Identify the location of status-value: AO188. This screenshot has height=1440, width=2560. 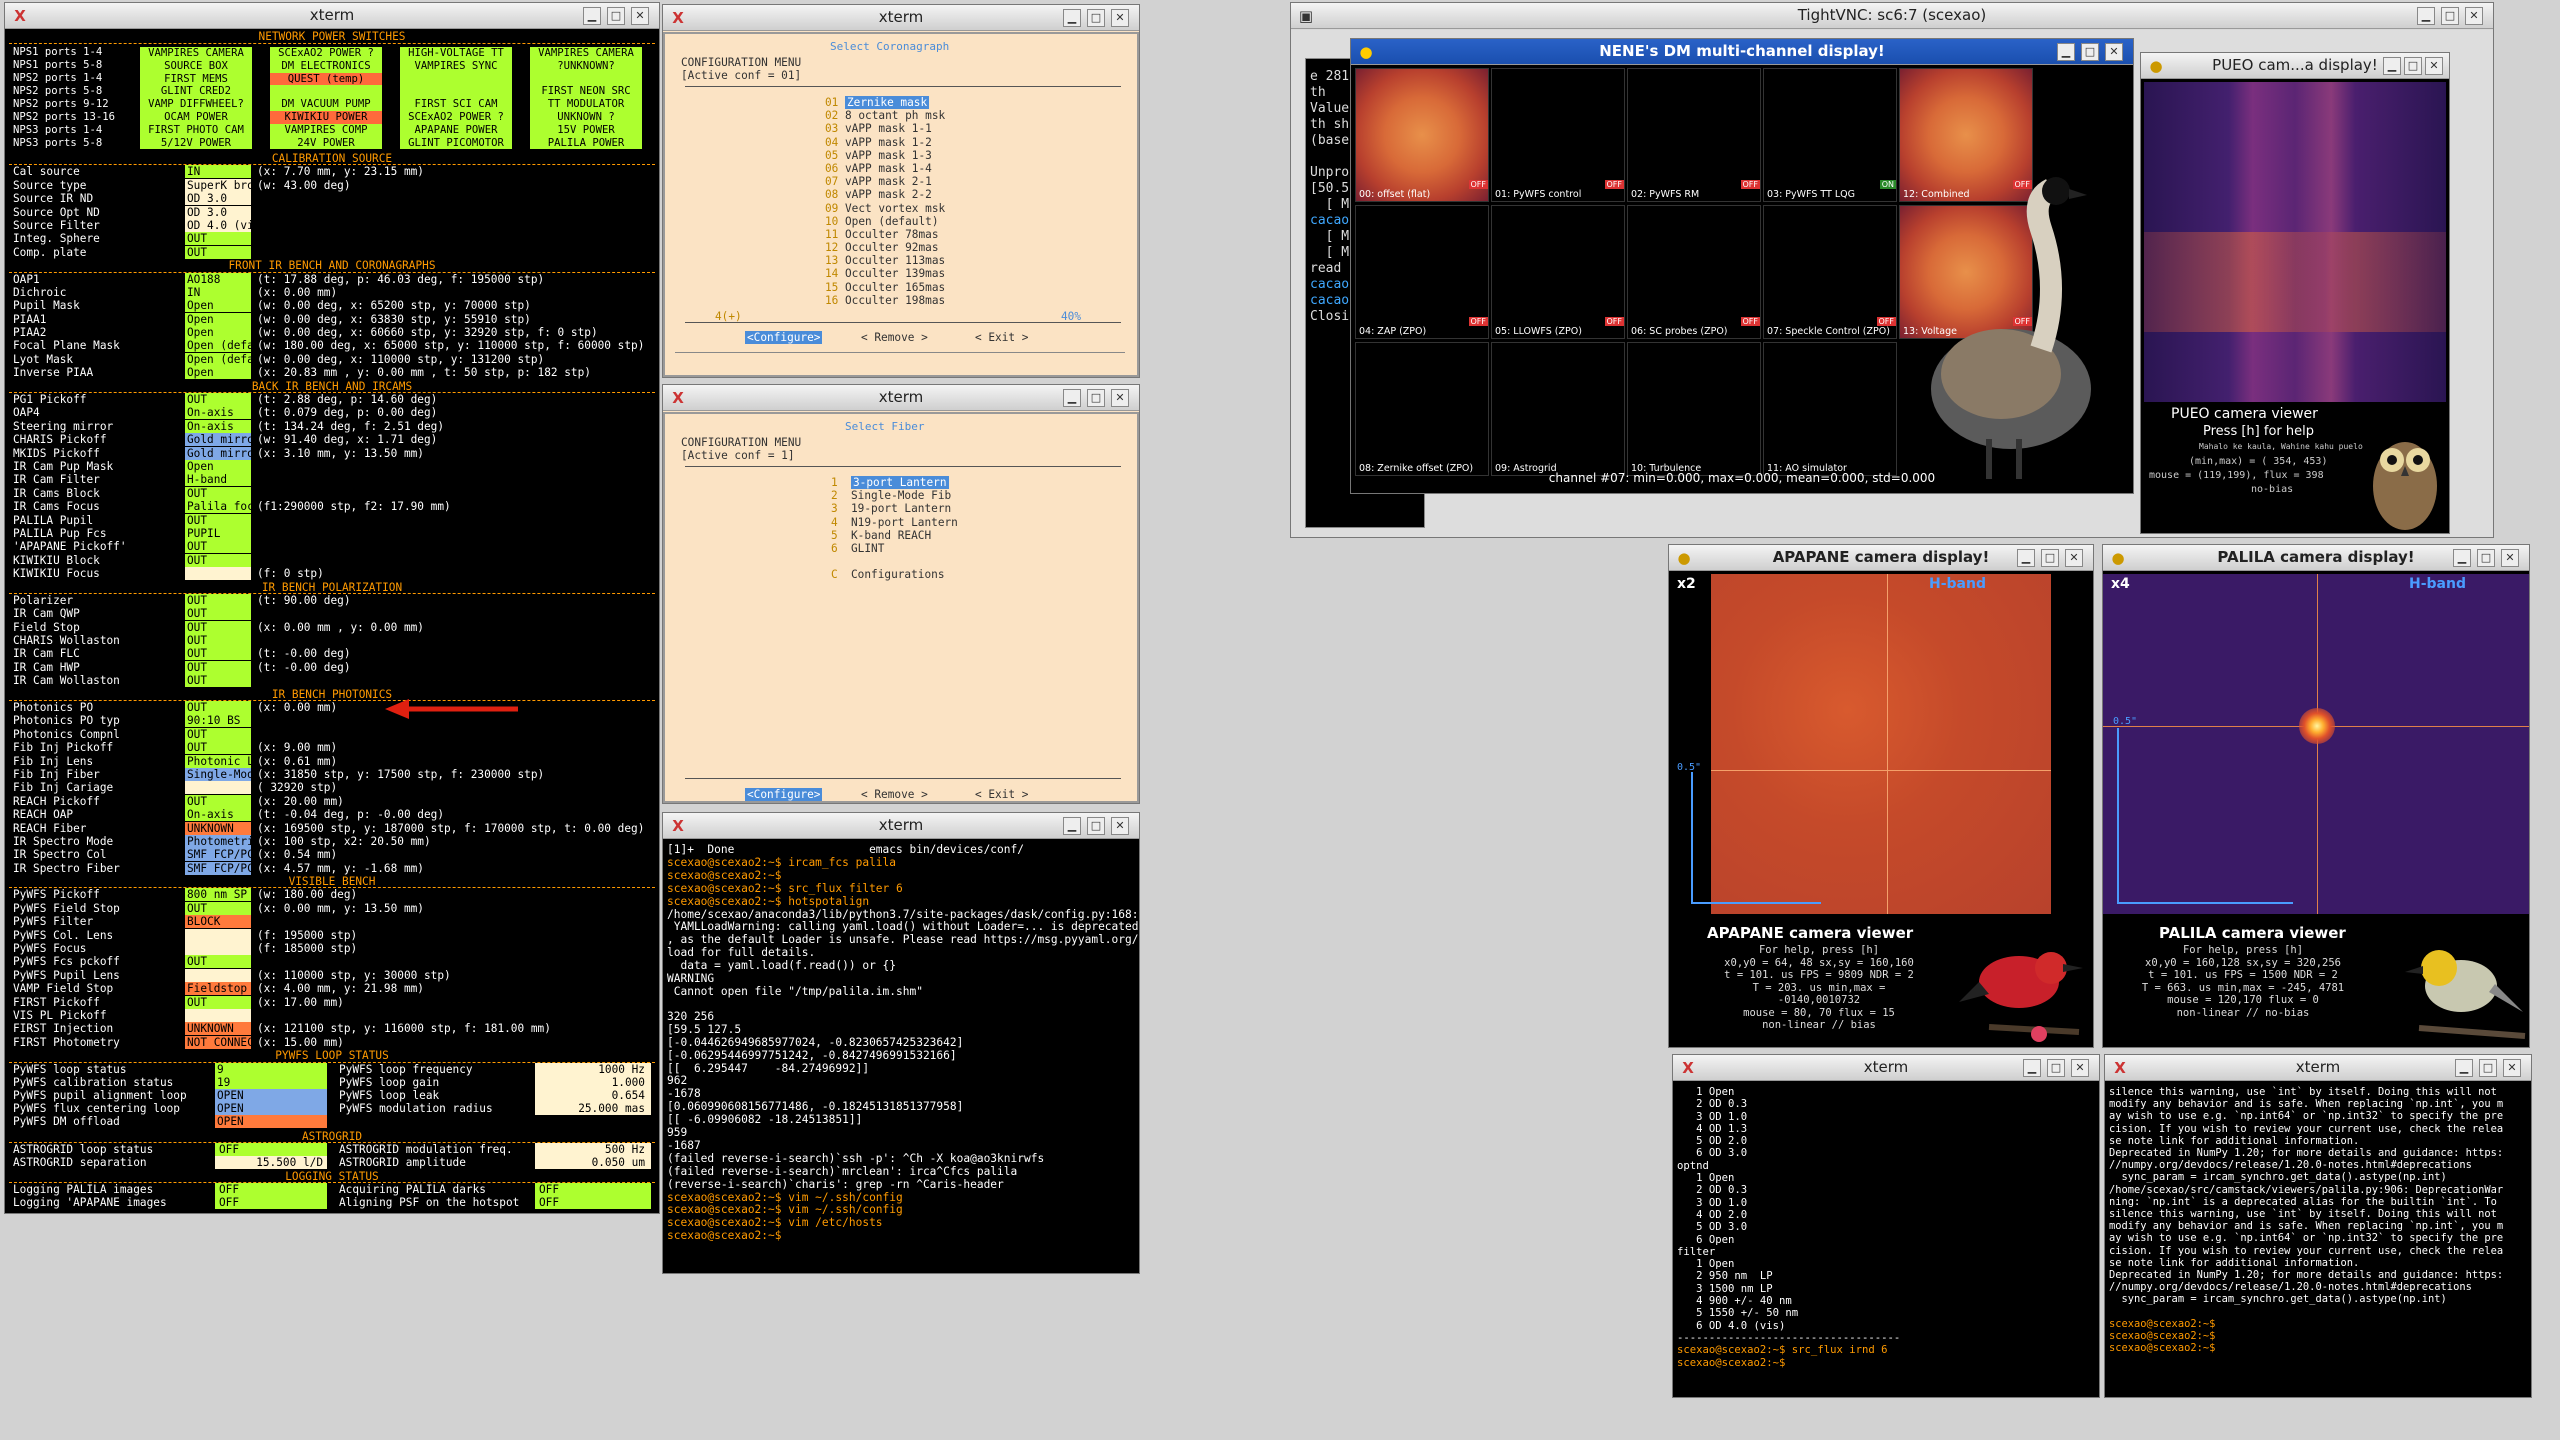
(218, 279).